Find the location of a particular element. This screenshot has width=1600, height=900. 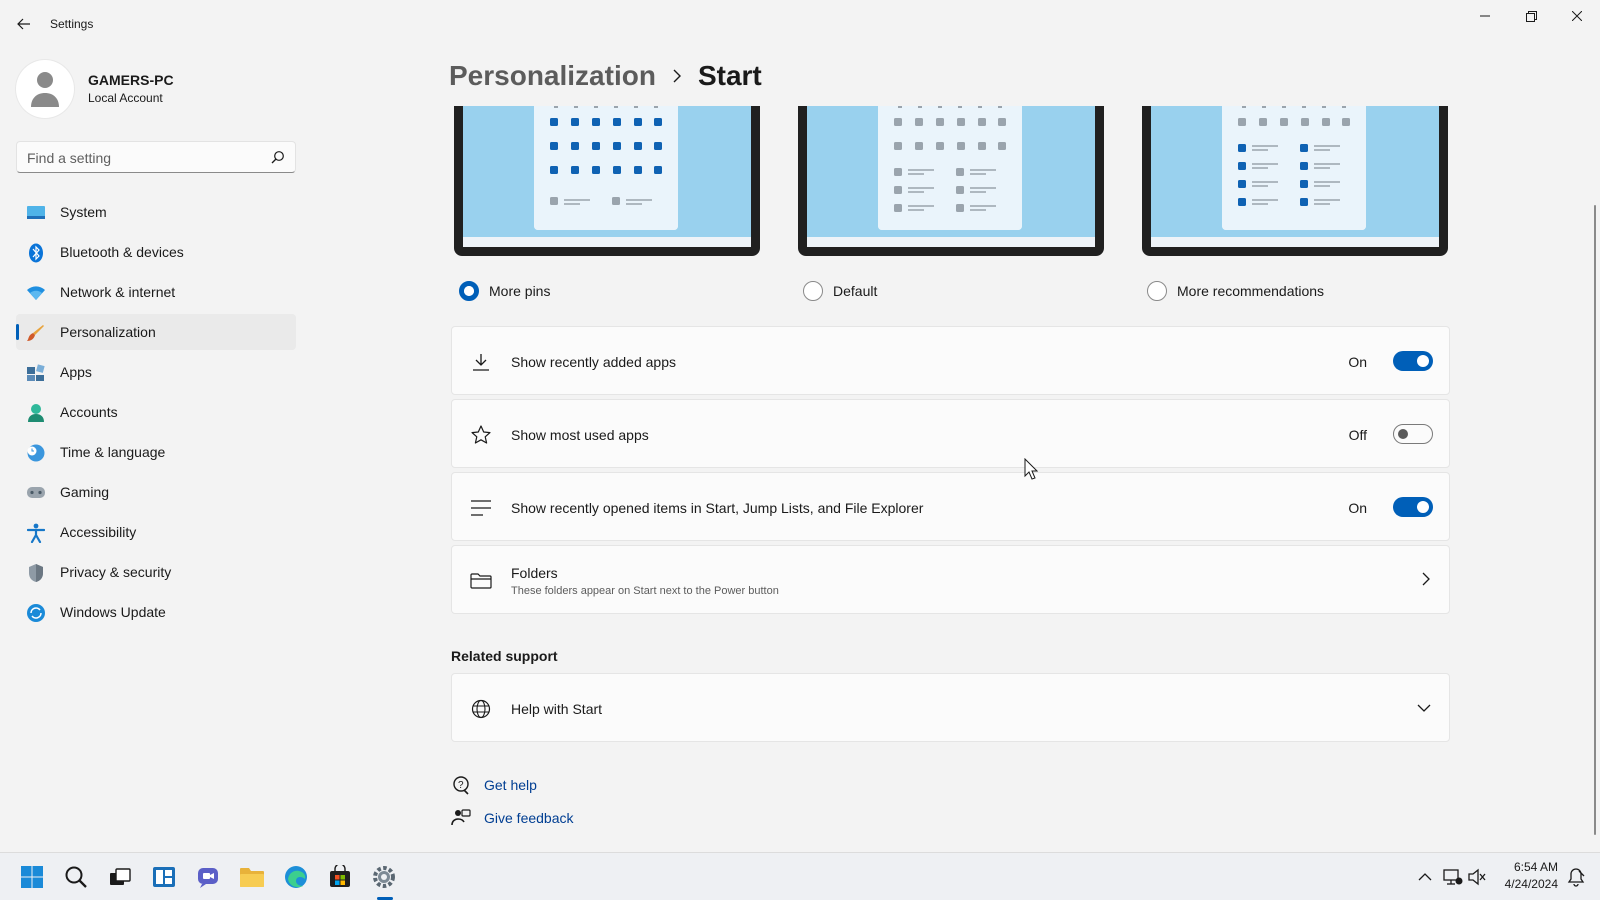

close-icon is located at coordinates (1577, 16).